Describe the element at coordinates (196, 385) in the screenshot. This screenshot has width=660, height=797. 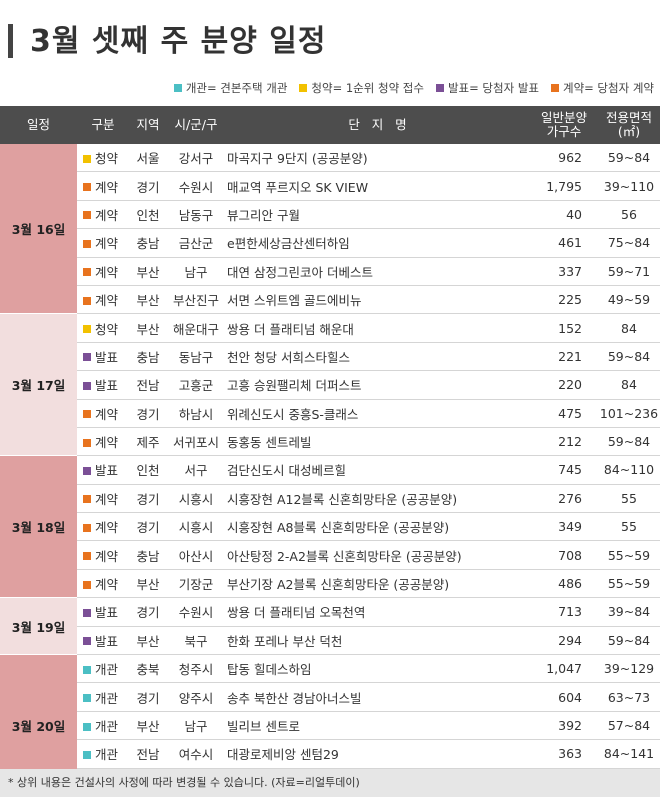
I see `city-cell: 고흥군` at that location.